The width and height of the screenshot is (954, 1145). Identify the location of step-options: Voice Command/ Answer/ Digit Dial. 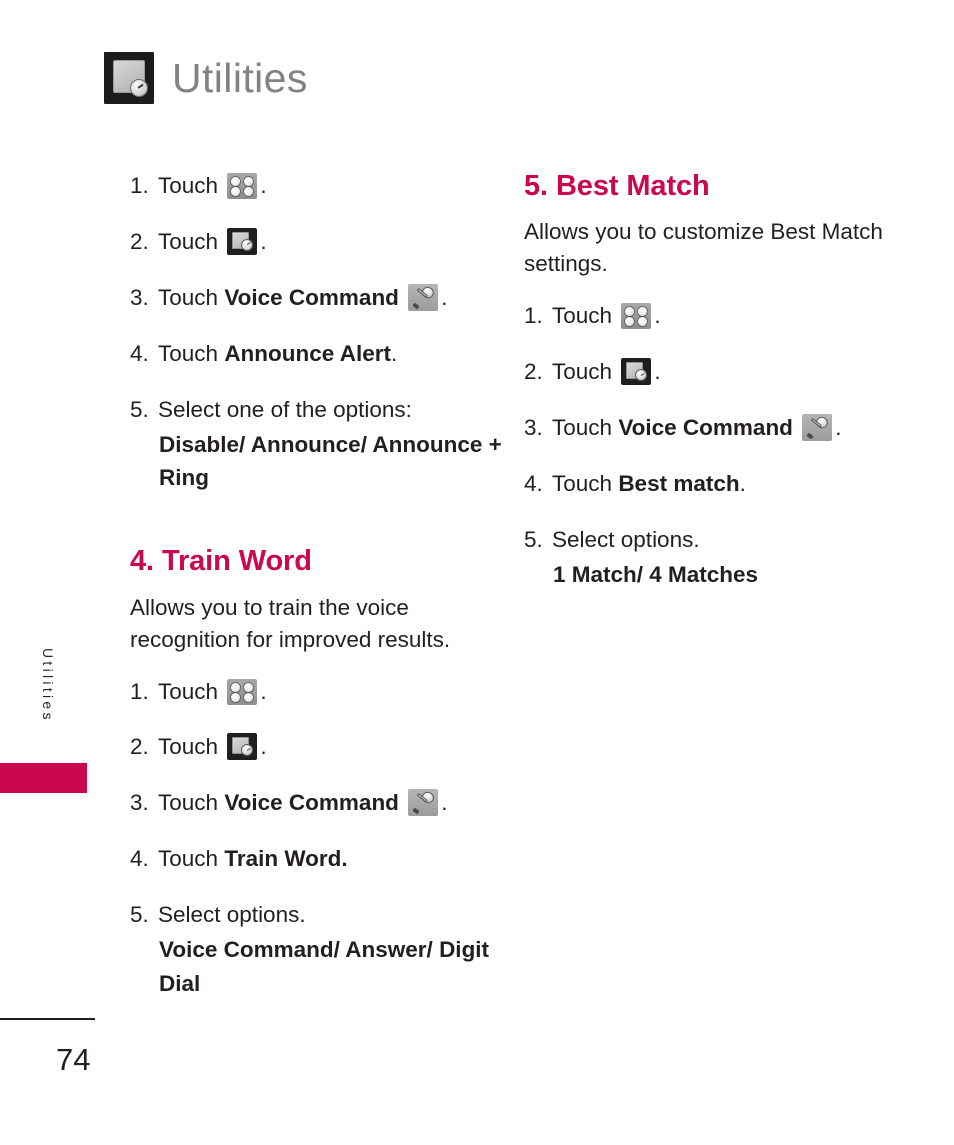
(324, 966).